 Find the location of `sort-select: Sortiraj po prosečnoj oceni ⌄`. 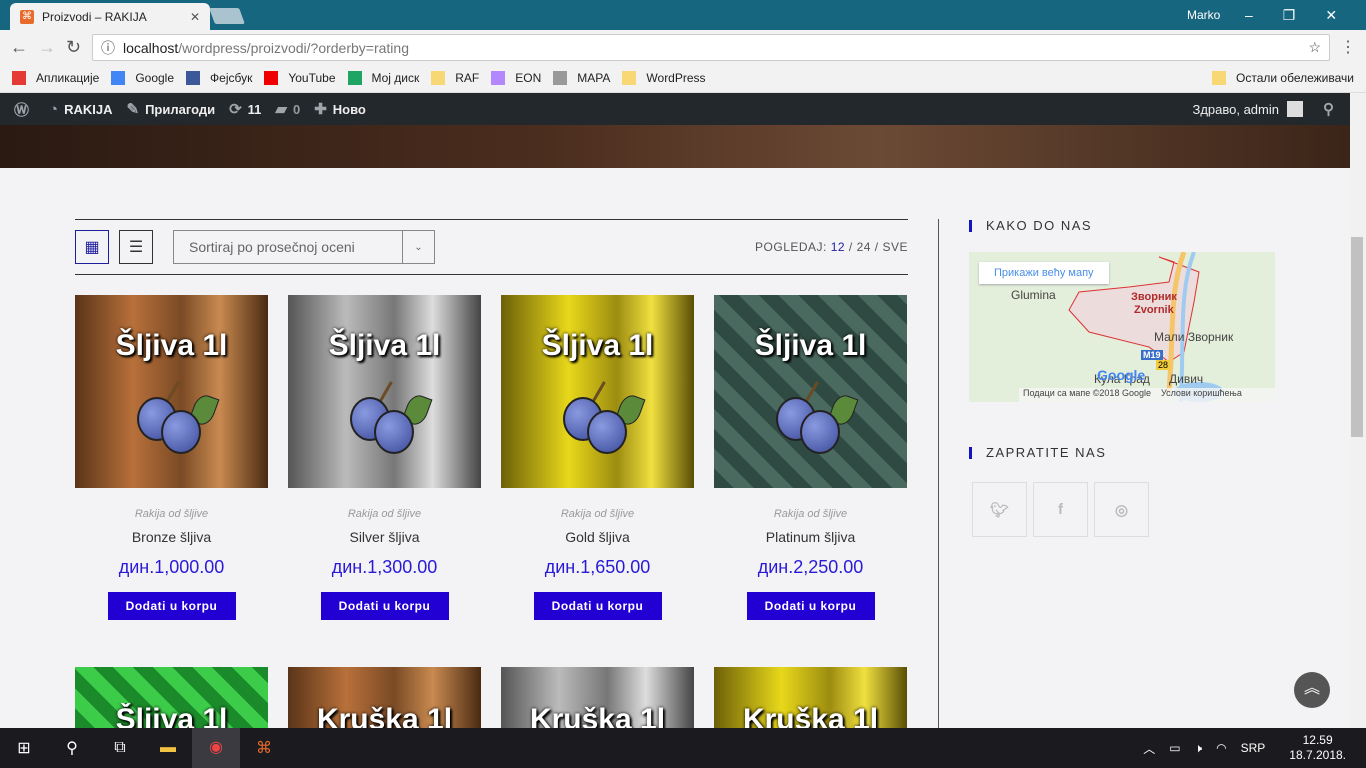

sort-select: Sortiraj po prosečnoj oceni ⌄ is located at coordinates (304, 247).